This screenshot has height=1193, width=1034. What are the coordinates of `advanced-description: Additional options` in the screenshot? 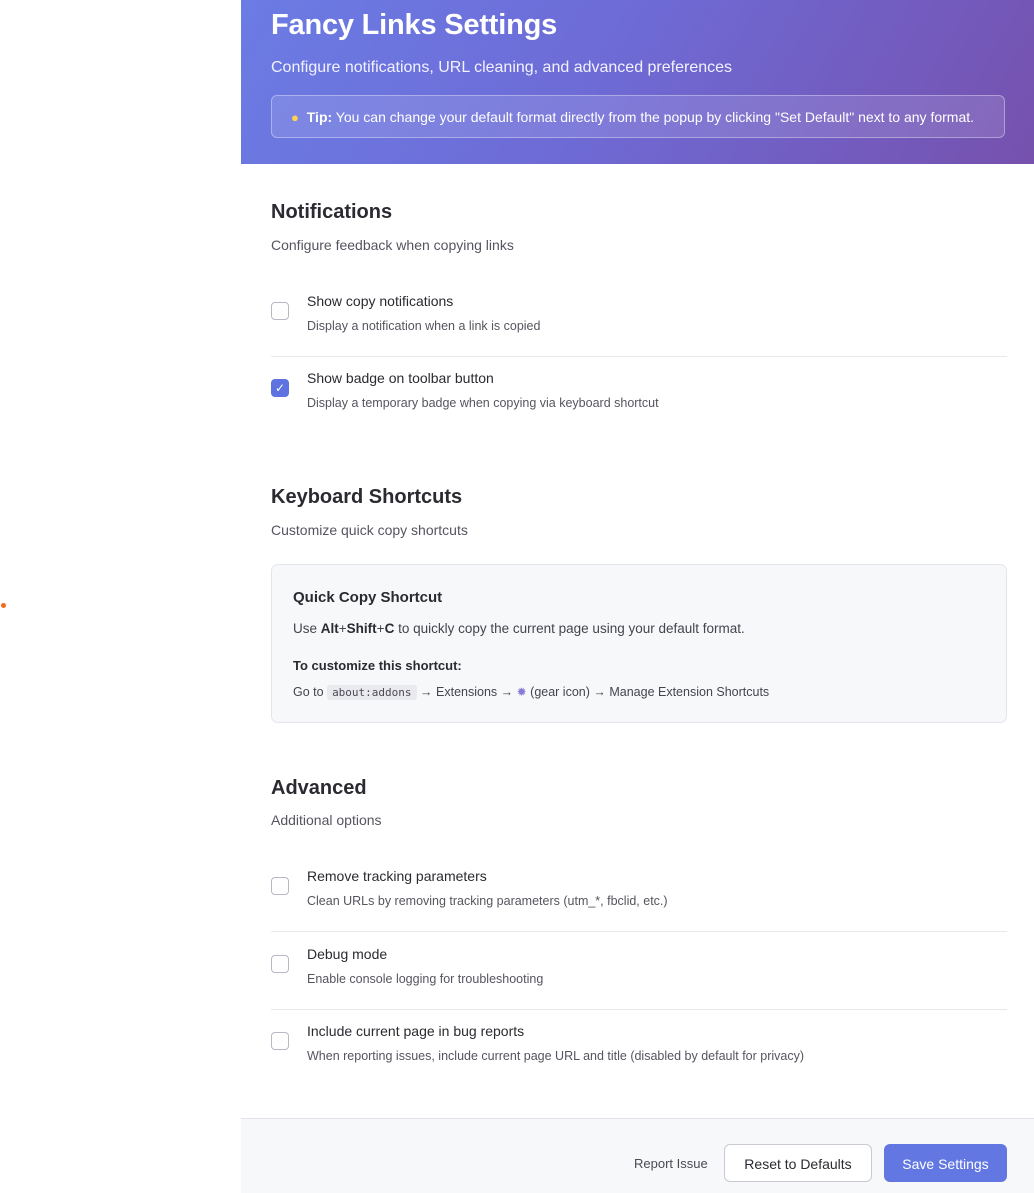 It's located at (326, 820).